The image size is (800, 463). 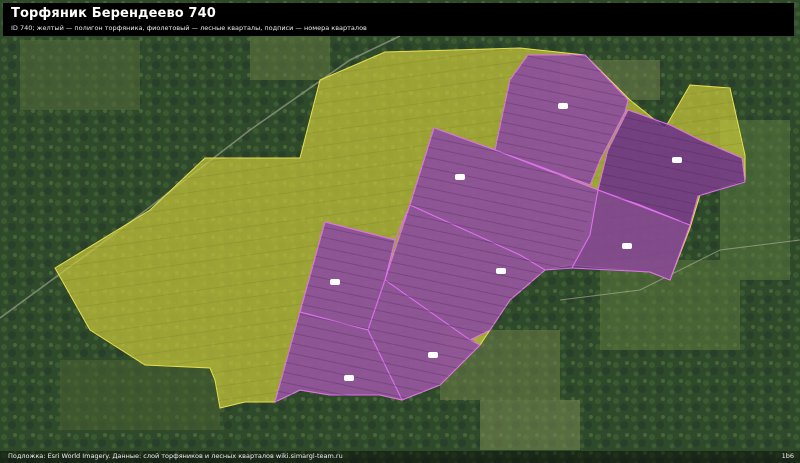 I want to click on map-title: Торфяник Берендеево 740, so click(x=113, y=13).